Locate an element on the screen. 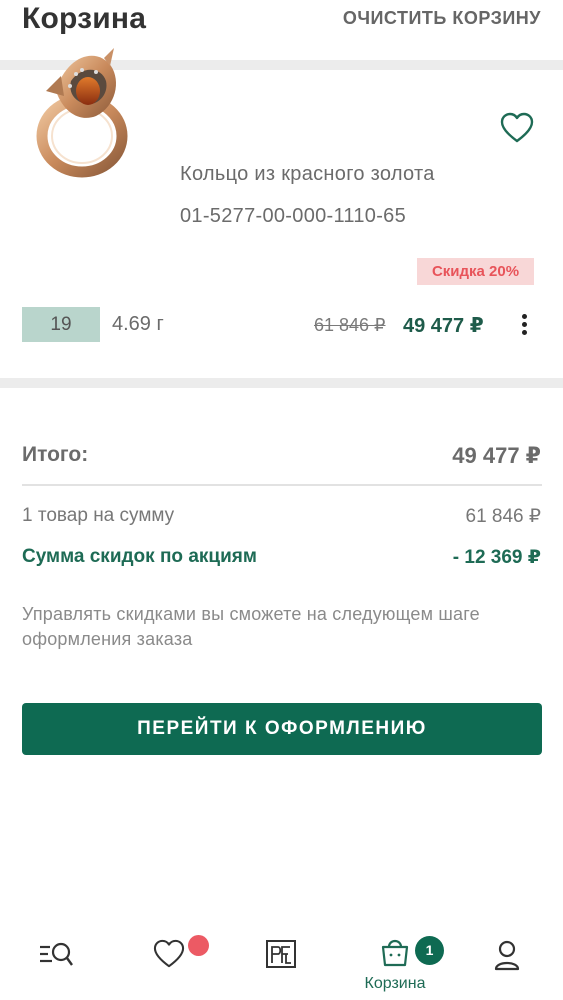 The image size is (563, 1000). product-image is located at coordinates (78, 111).